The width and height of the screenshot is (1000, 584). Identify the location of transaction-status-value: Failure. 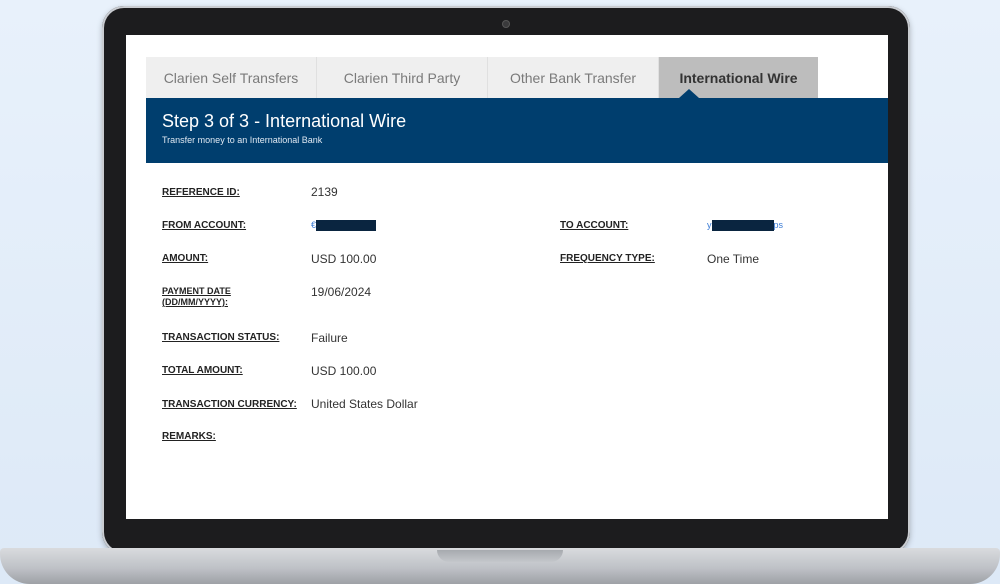
(329, 338).